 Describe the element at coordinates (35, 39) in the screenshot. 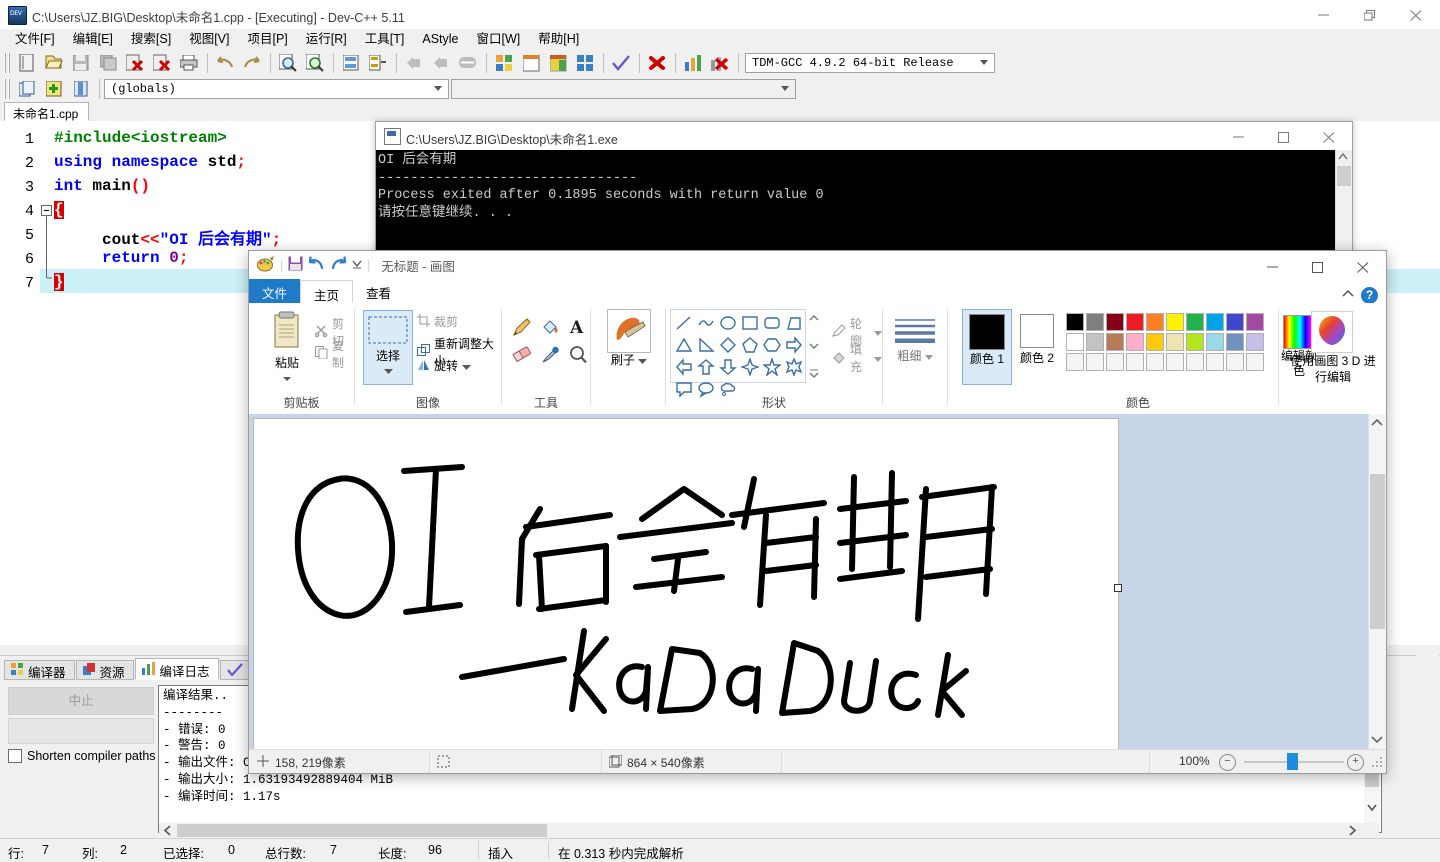

I see `menu-file: 文件[F]` at that location.